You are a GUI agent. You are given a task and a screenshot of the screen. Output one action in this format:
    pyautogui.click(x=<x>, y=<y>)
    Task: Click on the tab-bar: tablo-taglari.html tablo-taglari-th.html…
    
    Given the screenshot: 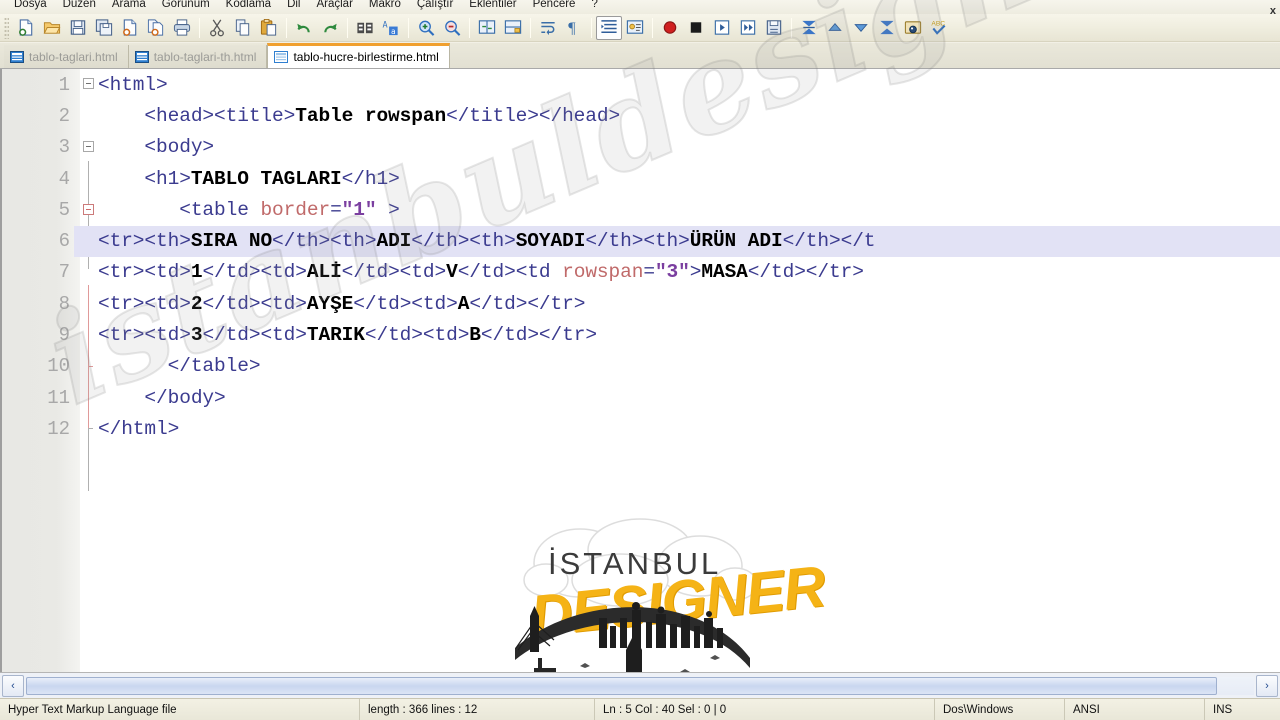 What is the action you would take?
    pyautogui.click(x=640, y=37)
    